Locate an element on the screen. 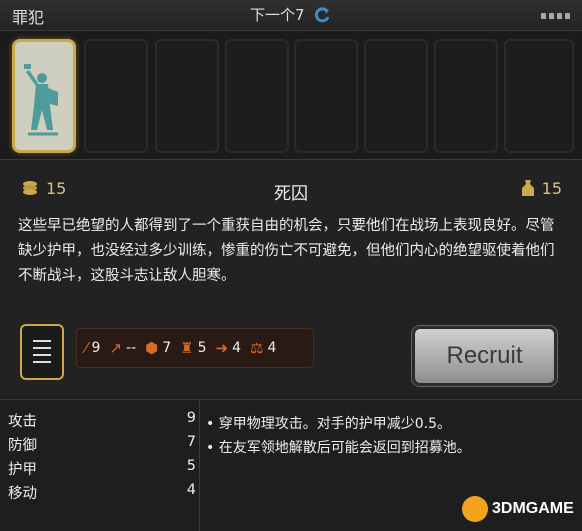 This screenshot has width=582, height=531. attribute-value: 4 is located at coordinates (191, 490).